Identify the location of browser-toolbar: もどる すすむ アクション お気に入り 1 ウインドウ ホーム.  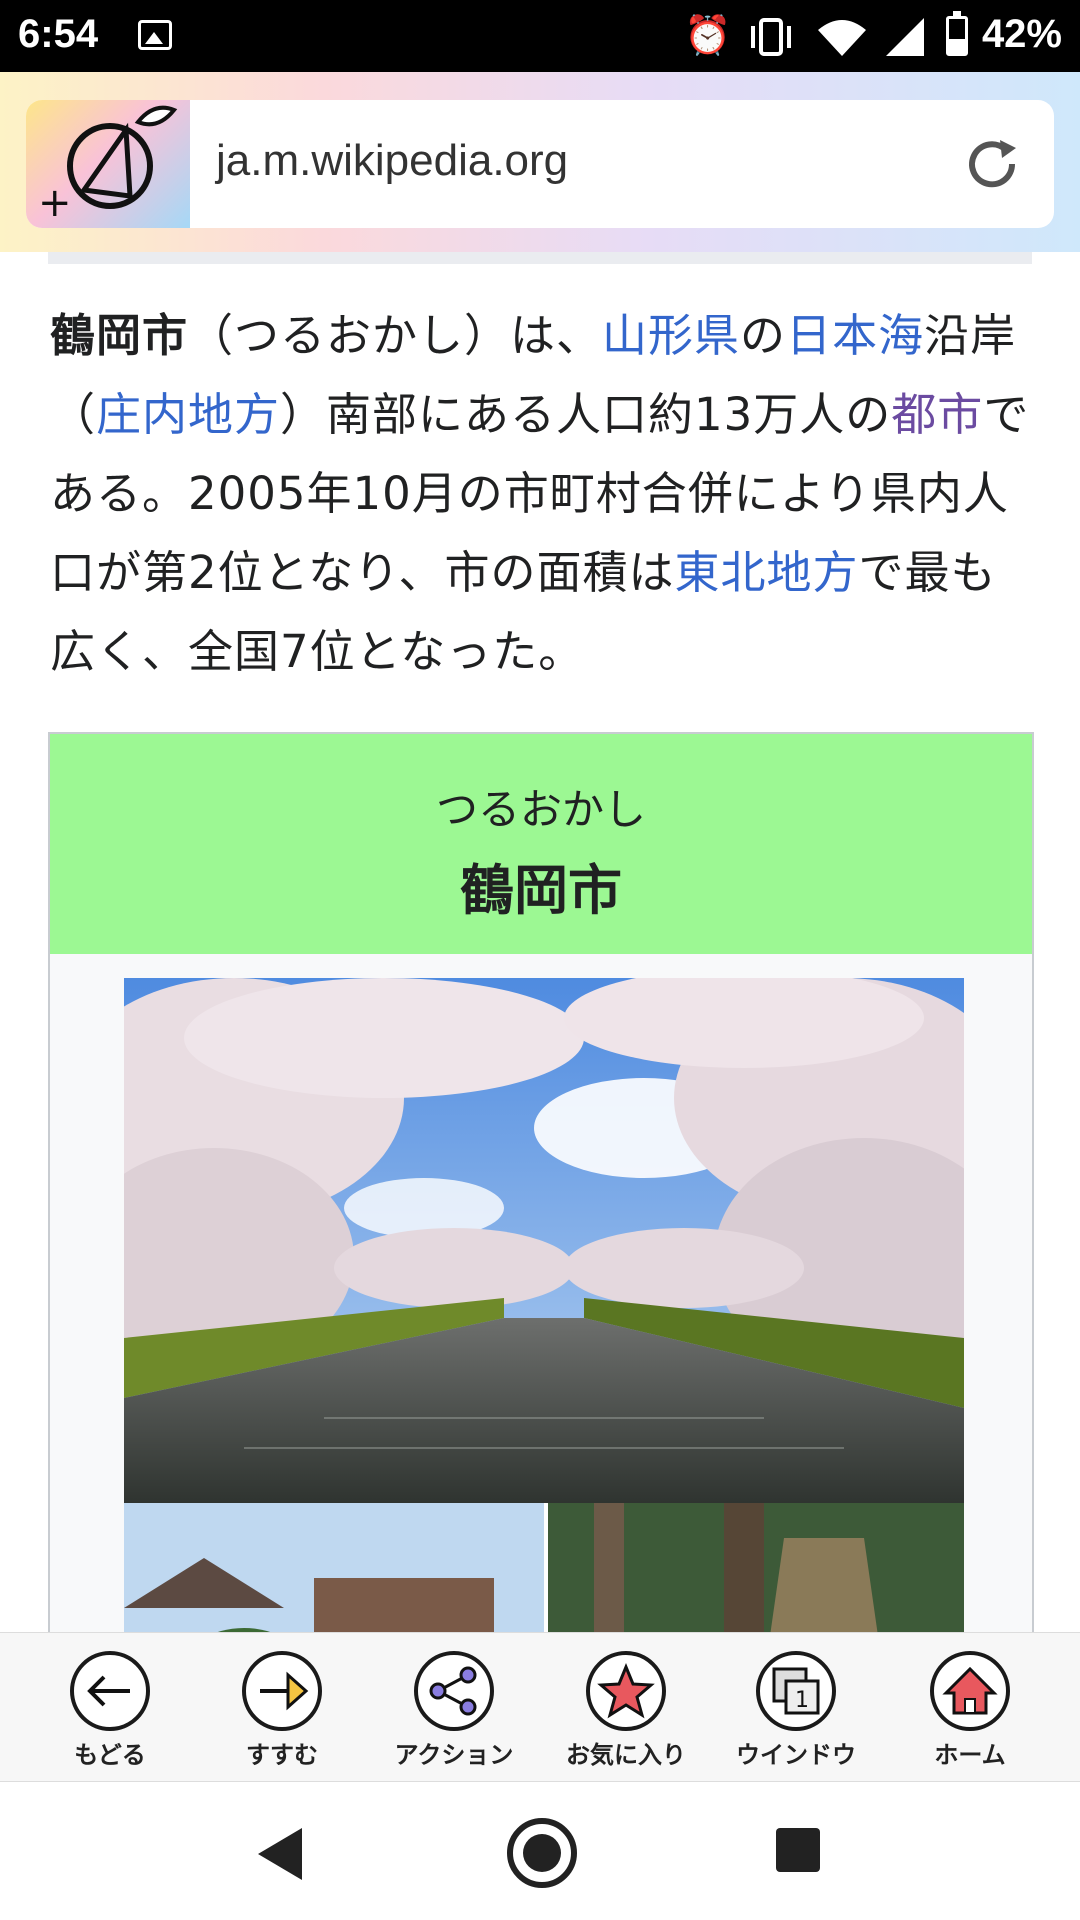
(540, 1707).